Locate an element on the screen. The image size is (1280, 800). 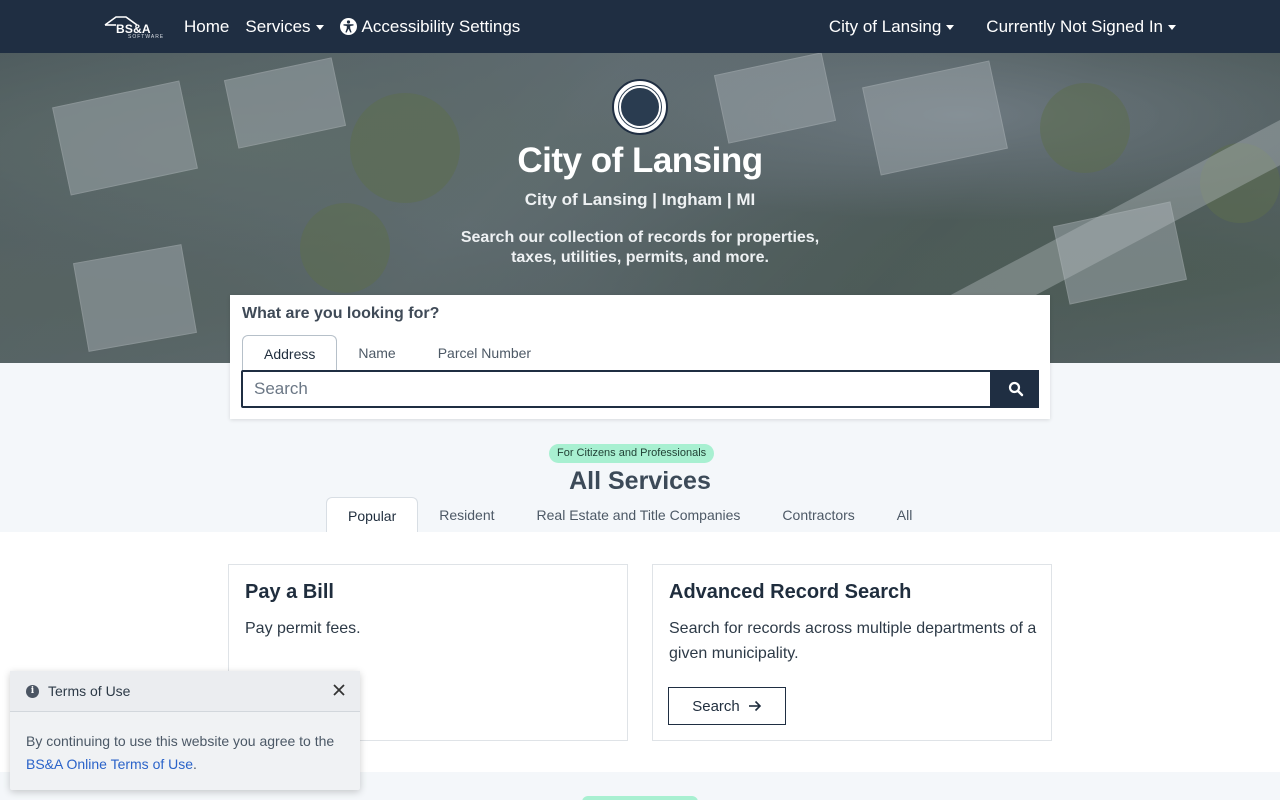
close-icon is located at coordinates (339, 690).